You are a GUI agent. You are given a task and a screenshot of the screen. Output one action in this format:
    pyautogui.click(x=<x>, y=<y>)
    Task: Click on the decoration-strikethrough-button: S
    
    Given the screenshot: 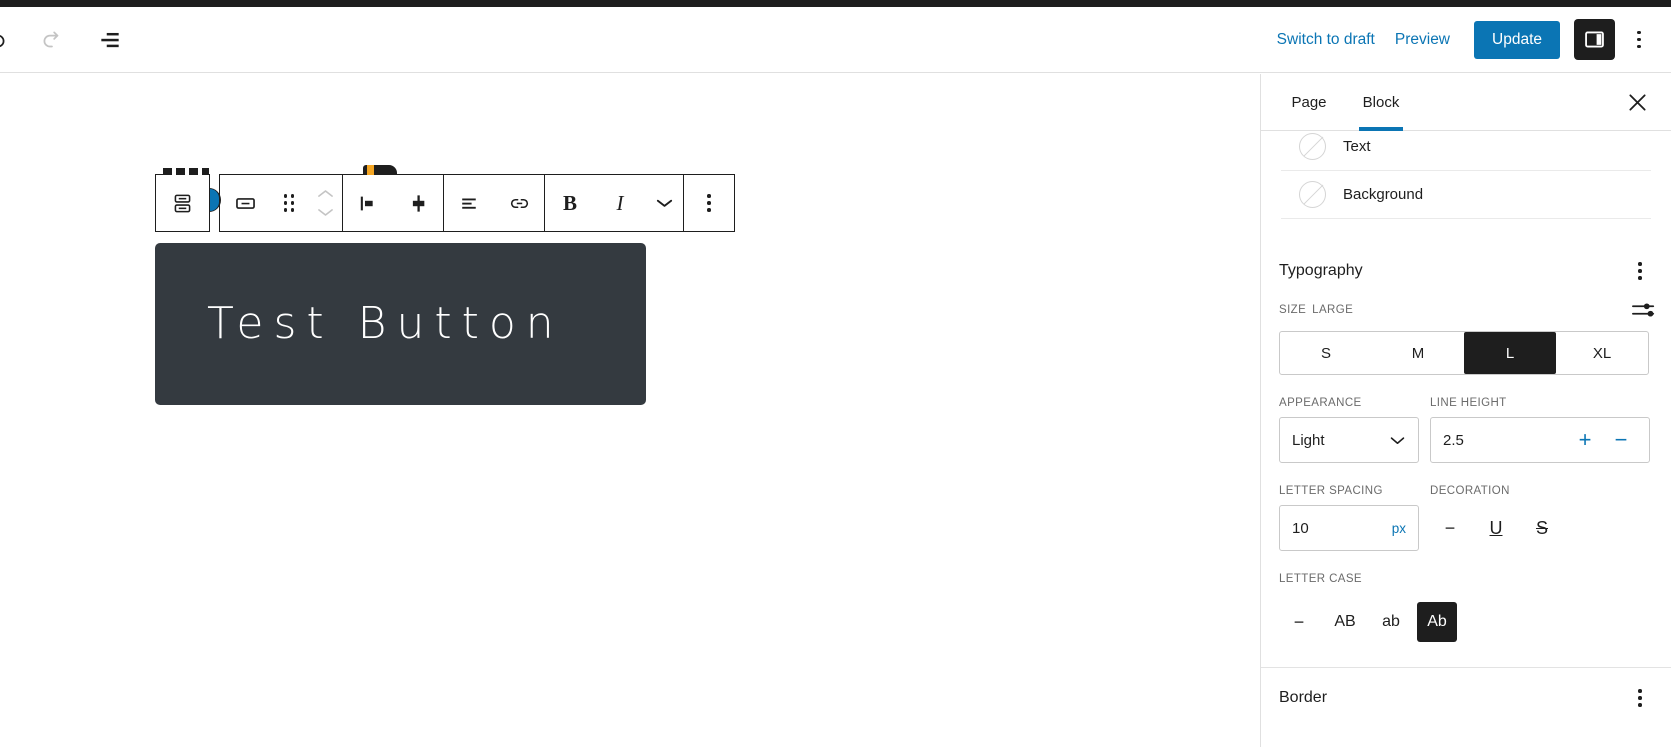 What is the action you would take?
    pyautogui.click(x=1542, y=528)
    